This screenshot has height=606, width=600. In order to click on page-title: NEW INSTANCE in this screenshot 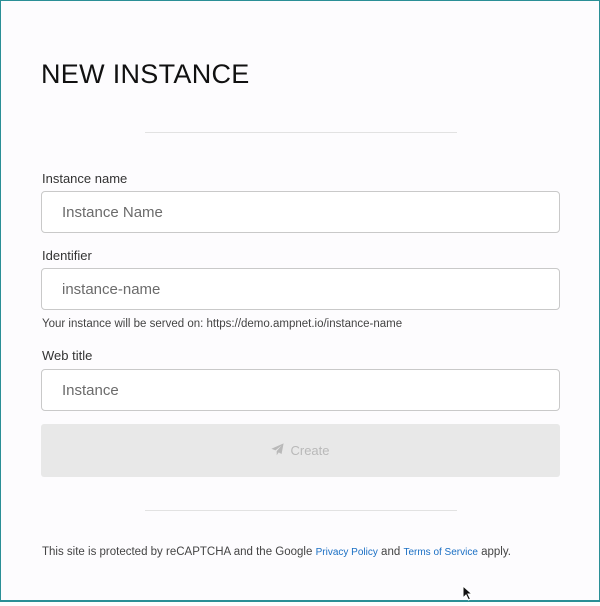, I will do `click(145, 74)`.